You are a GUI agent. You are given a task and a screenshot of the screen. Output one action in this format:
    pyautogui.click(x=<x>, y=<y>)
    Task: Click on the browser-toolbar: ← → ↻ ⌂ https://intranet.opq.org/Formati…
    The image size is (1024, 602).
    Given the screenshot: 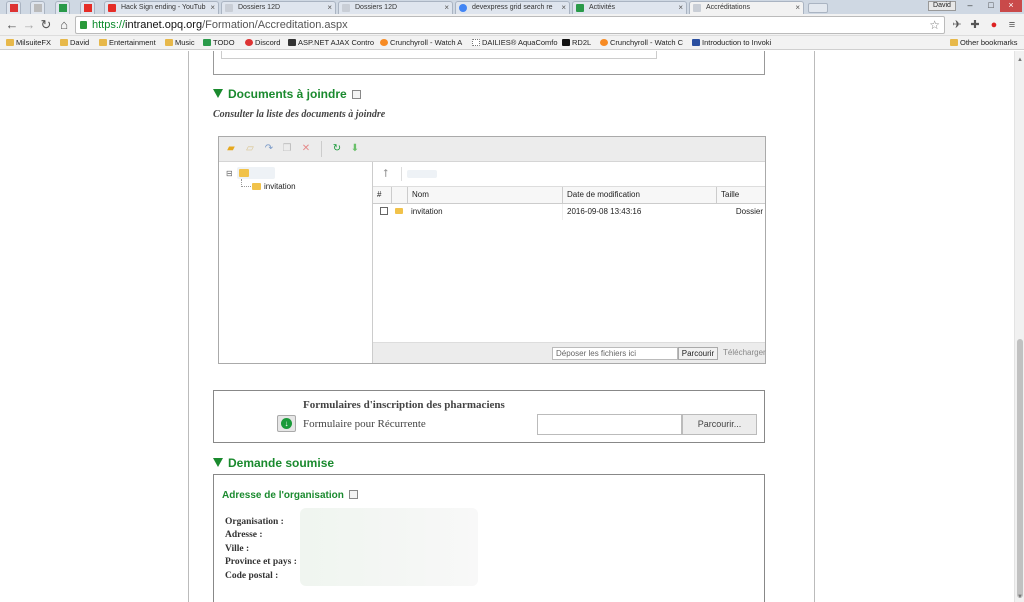 What is the action you would take?
    pyautogui.click(x=512, y=25)
    